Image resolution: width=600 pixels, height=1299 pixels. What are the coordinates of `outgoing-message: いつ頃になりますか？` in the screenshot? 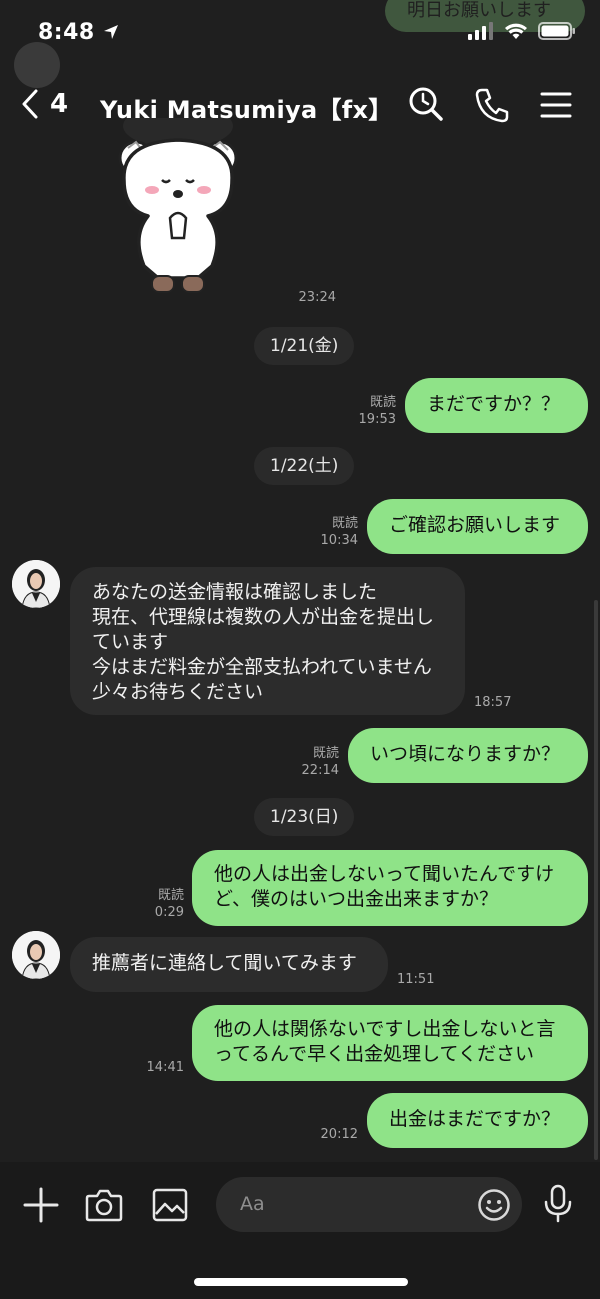 It's located at (468, 755).